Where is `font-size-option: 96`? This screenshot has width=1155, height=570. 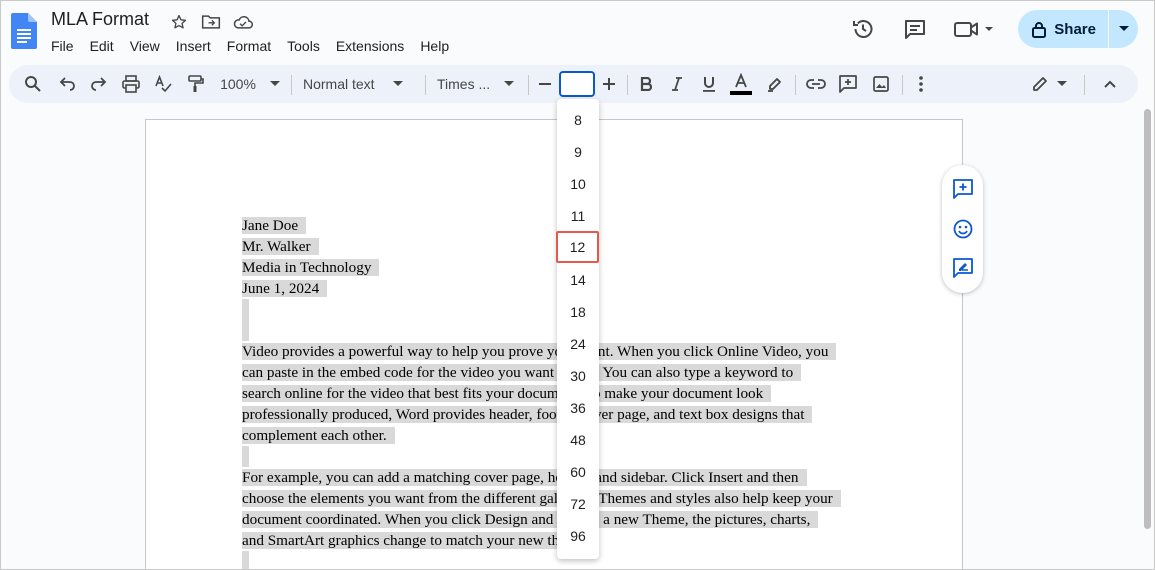 font-size-option: 96 is located at coordinates (578, 536).